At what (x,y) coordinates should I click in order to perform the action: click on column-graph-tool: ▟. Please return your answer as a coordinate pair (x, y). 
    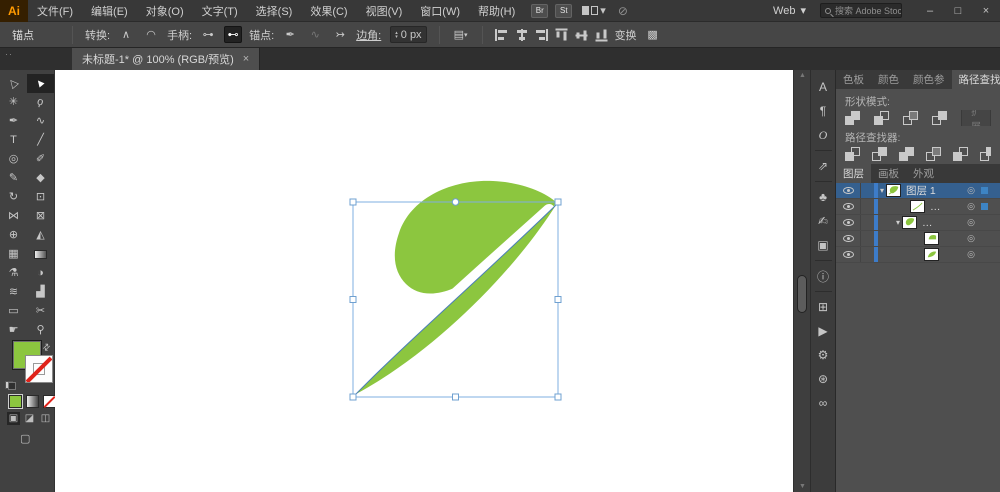
    Looking at the image, I should click on (40, 292).